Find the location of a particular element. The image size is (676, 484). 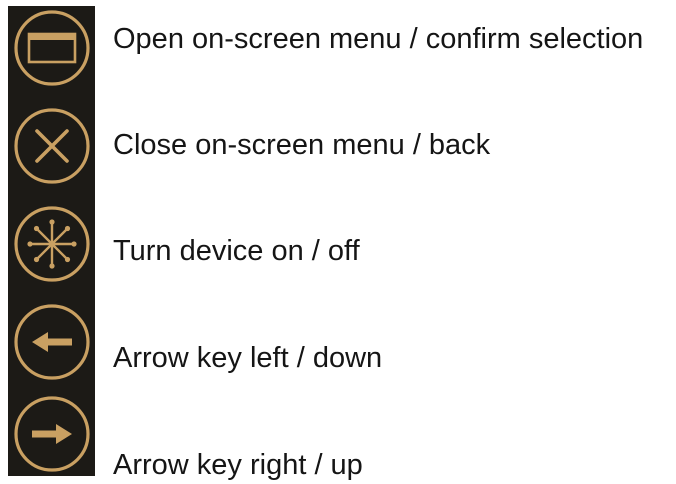

legend-label-right: Arrow key right / up is located at coordinates (238, 465).